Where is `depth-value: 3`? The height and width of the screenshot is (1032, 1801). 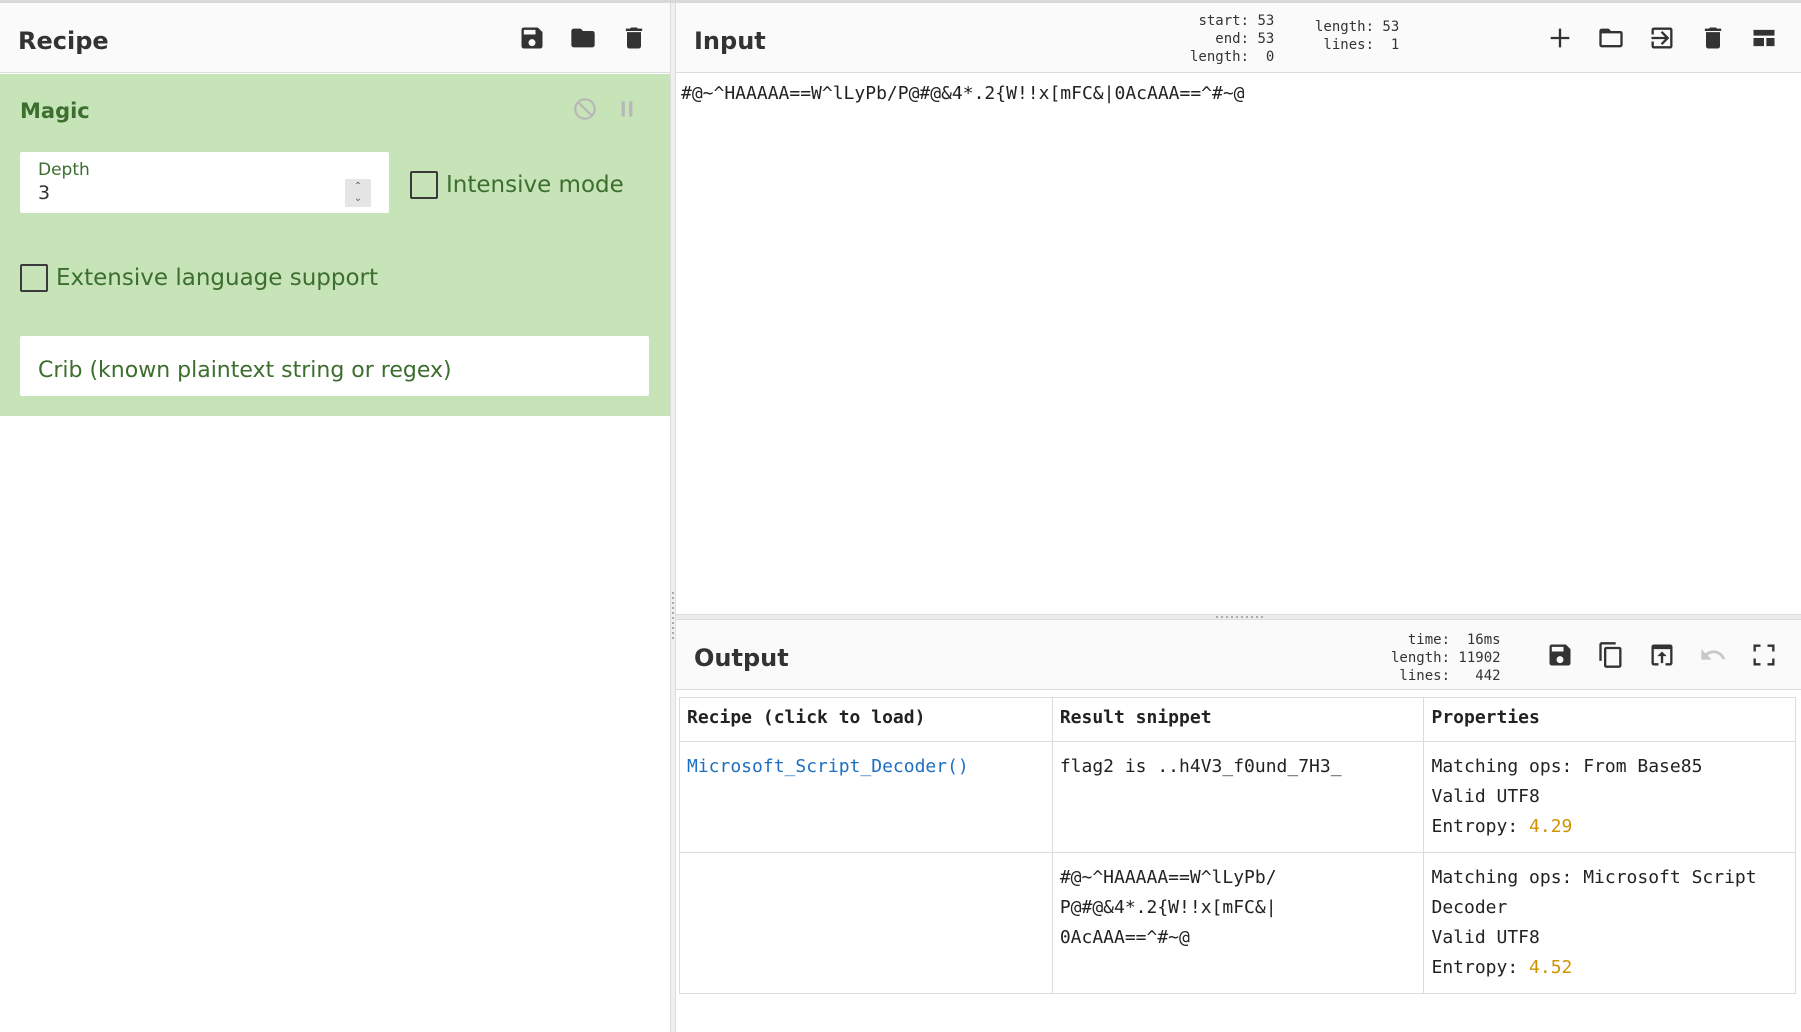 depth-value: 3 is located at coordinates (44, 193).